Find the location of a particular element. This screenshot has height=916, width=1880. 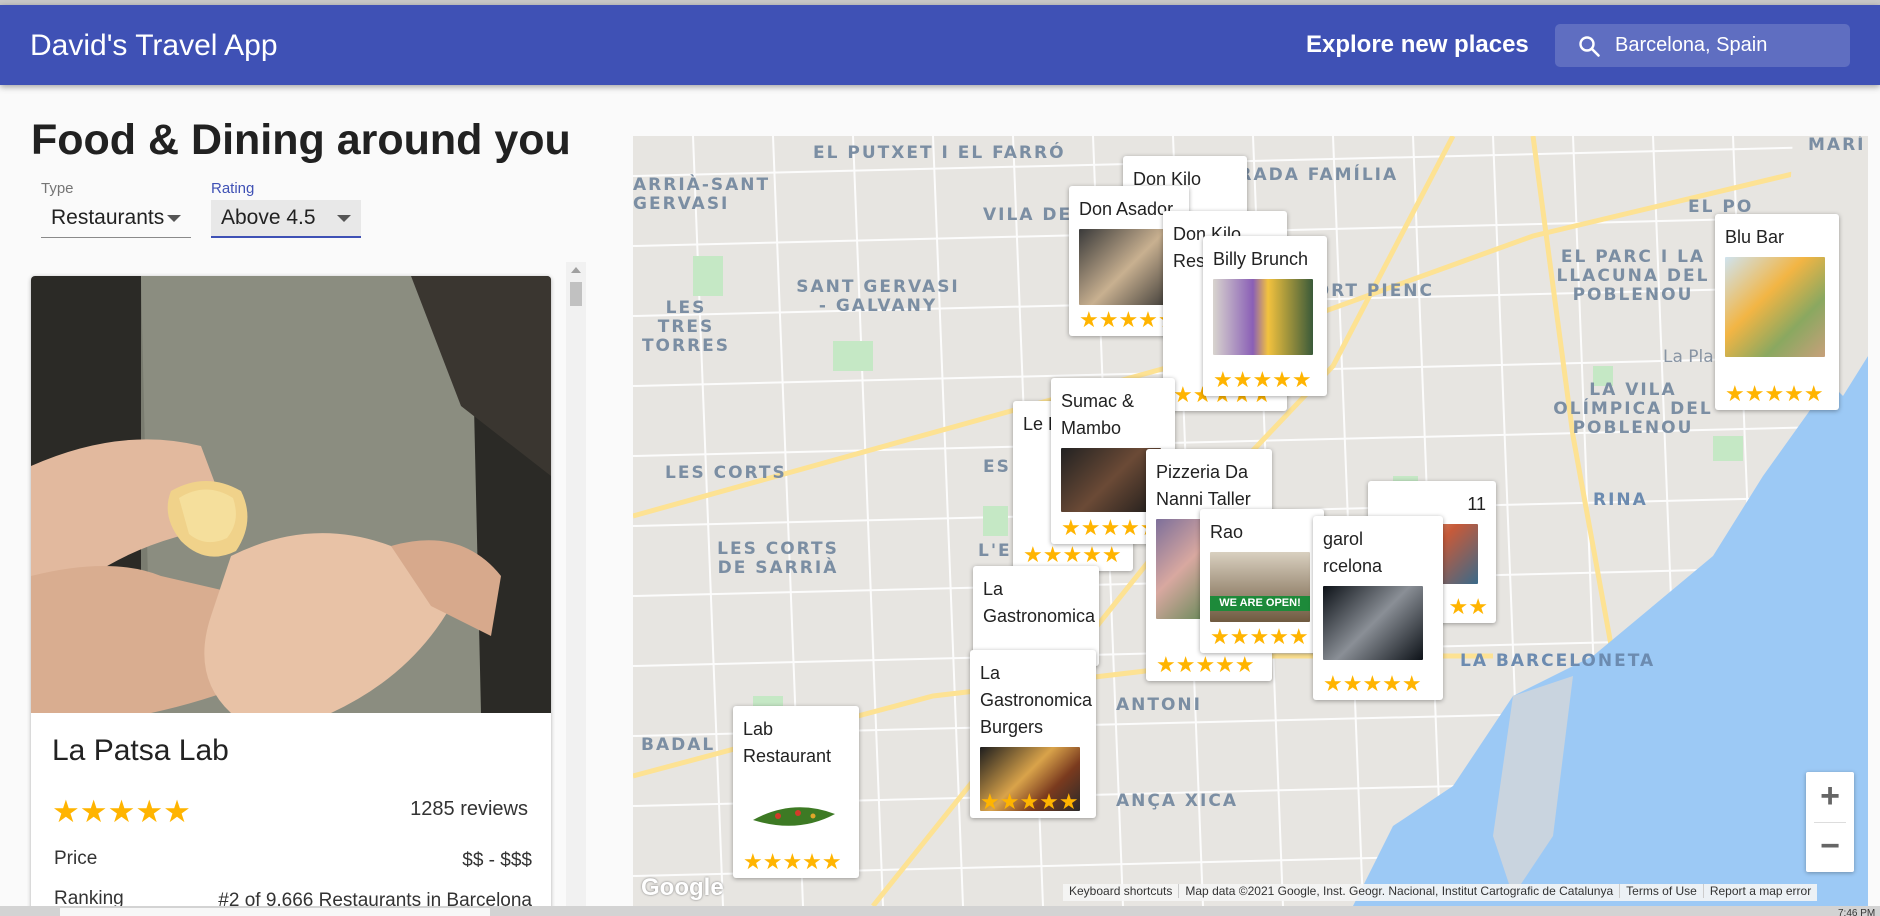

map-place-card: Blu Bar ★★★★★ is located at coordinates (1777, 312).